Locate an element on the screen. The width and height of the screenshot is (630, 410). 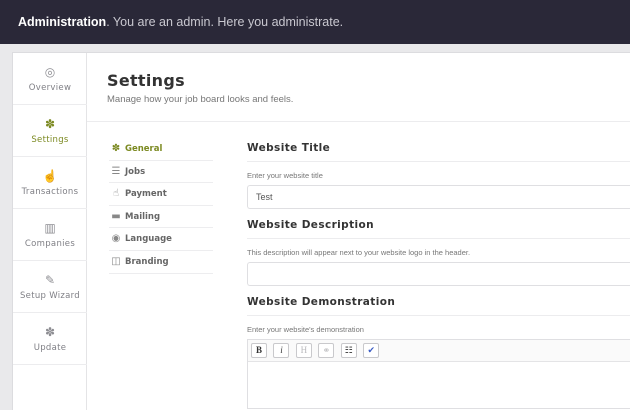
subnav-item-payment: ☝ Payment is located at coordinates (161, 194).